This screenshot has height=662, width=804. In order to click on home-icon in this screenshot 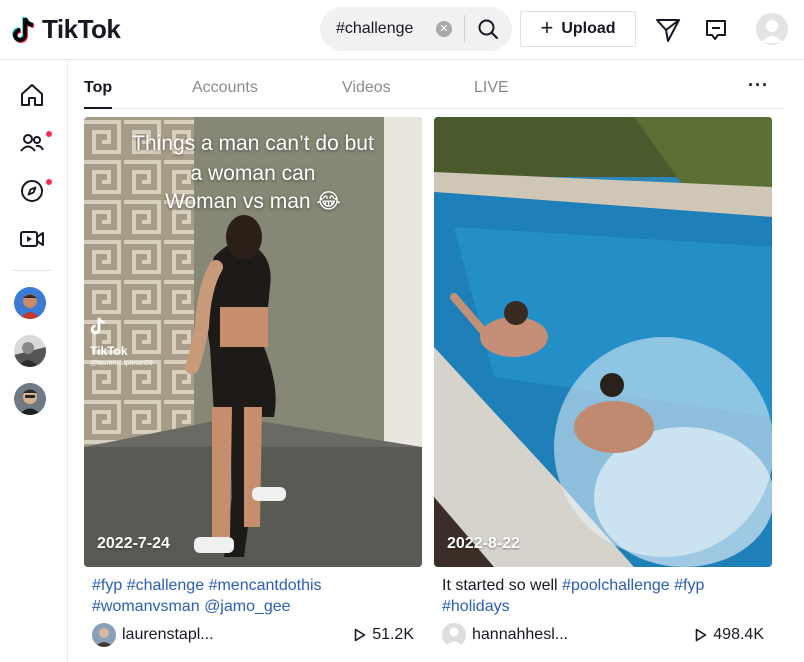, I will do `click(32, 95)`.